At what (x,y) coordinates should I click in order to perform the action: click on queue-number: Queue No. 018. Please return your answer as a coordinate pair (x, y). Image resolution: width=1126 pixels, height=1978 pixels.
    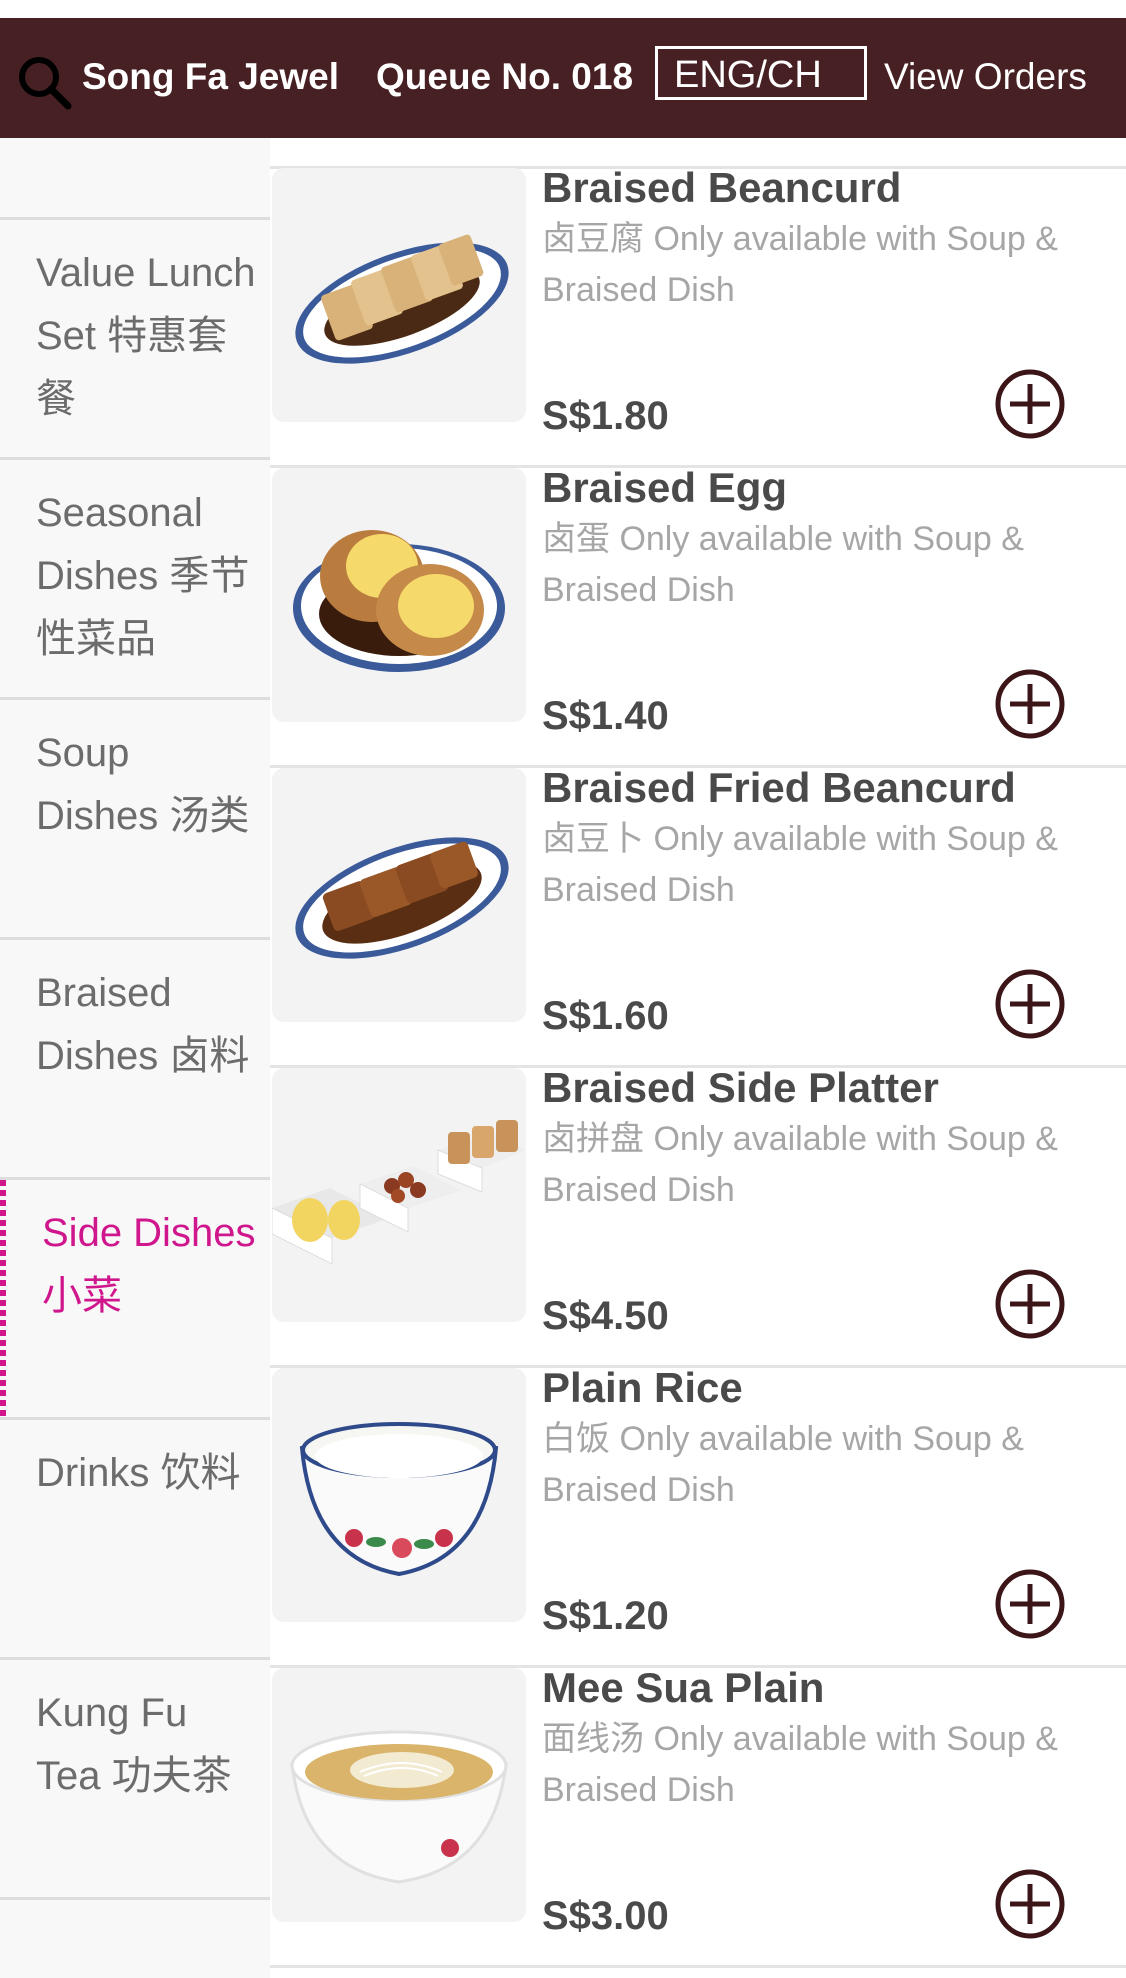
    Looking at the image, I should click on (505, 76).